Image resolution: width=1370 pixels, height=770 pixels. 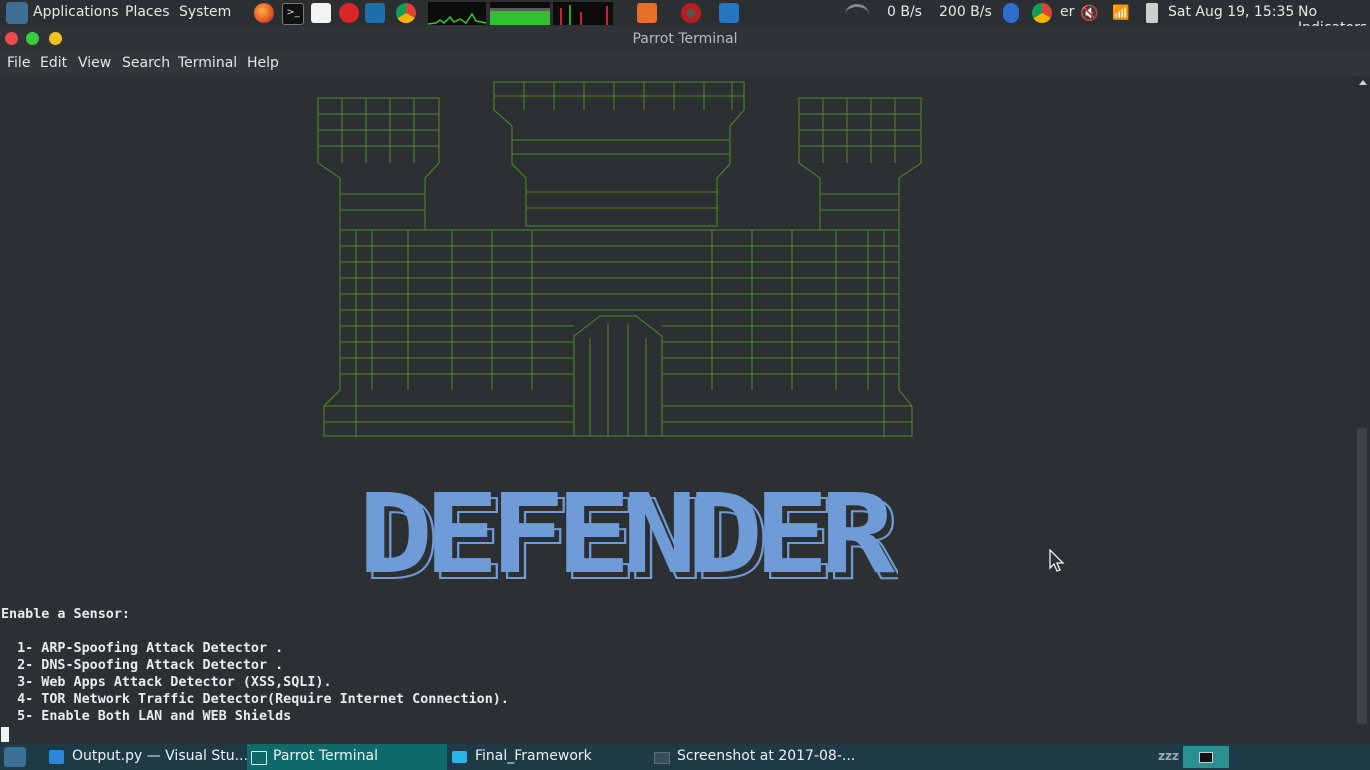 I want to click on chrome-tray-label: er, so click(x=1067, y=12).